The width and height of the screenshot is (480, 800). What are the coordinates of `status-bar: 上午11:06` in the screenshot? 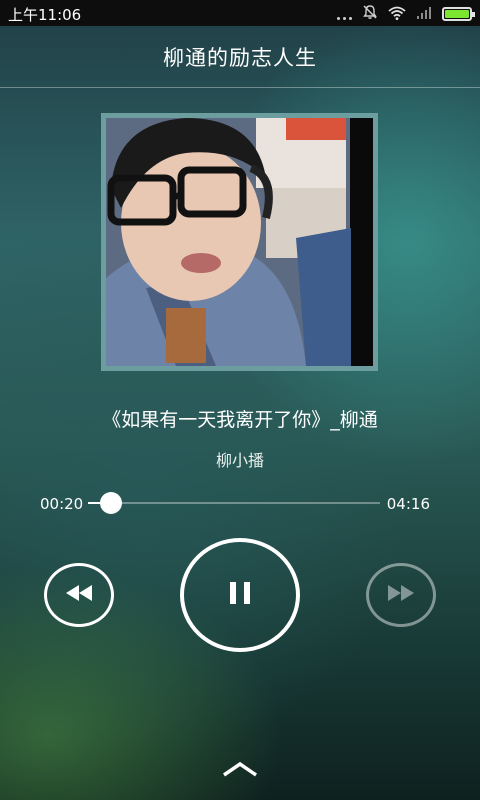 It's located at (240, 13).